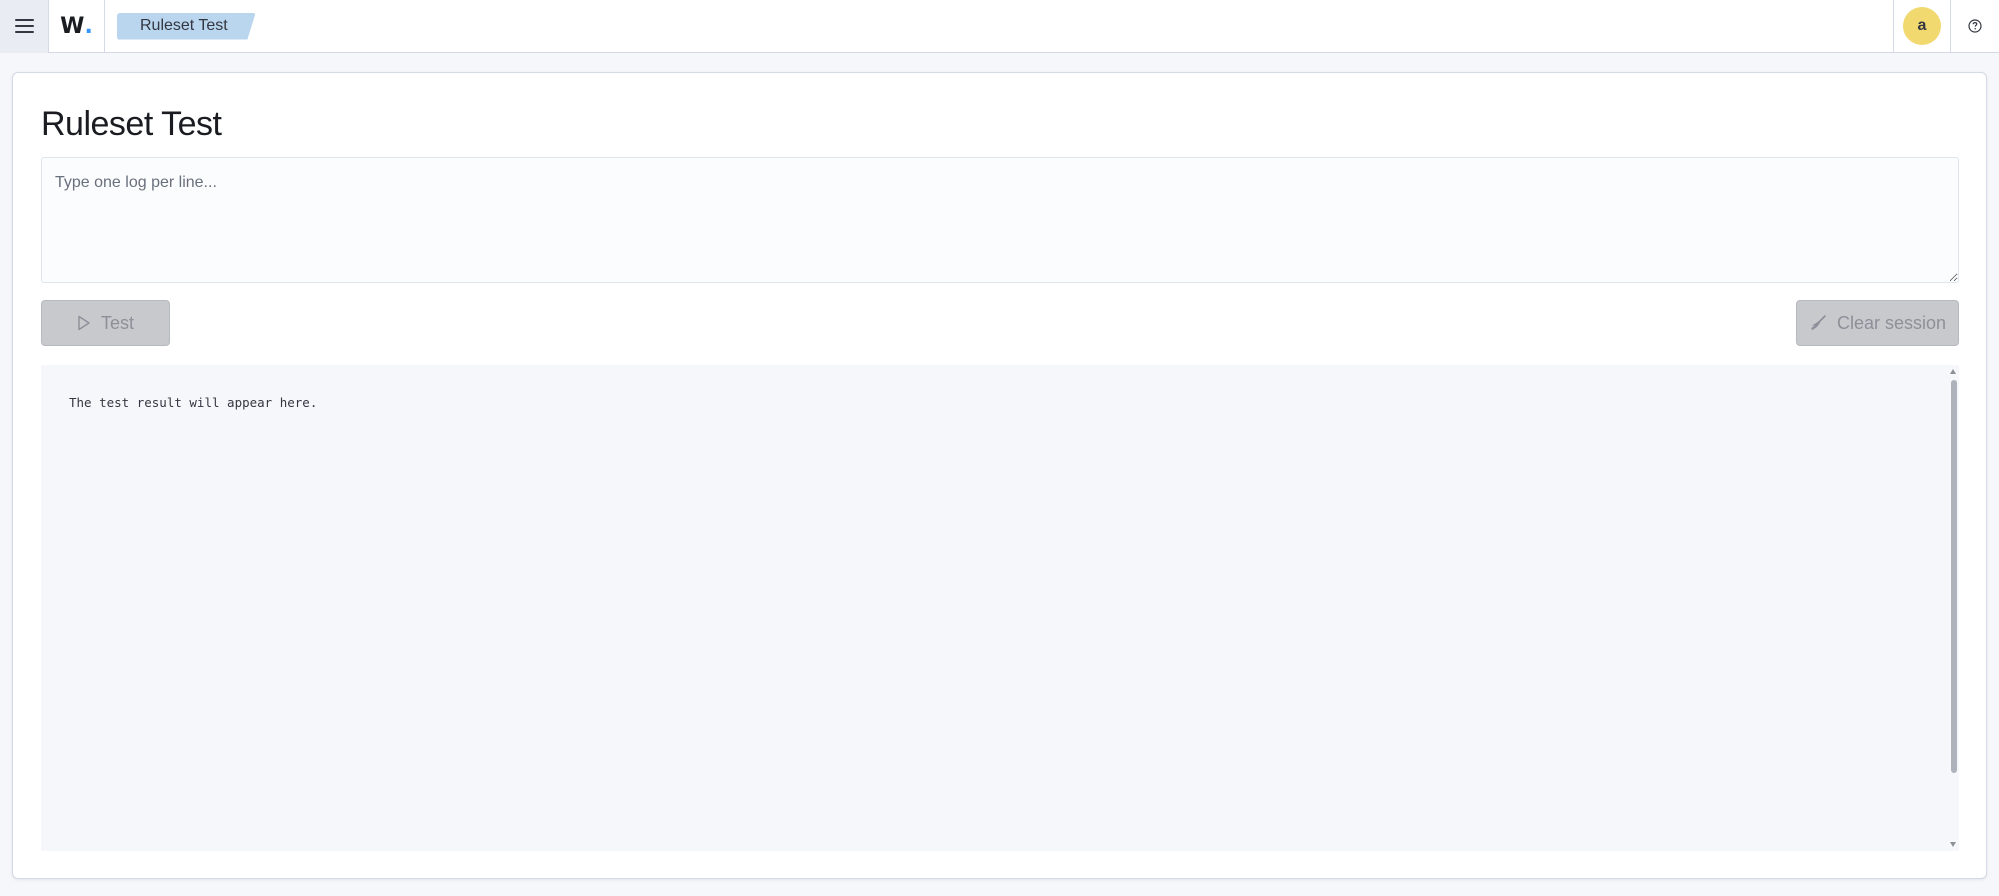 The height and width of the screenshot is (896, 1999). I want to click on result-placeholder-text: The test result will appear here., so click(193, 402).